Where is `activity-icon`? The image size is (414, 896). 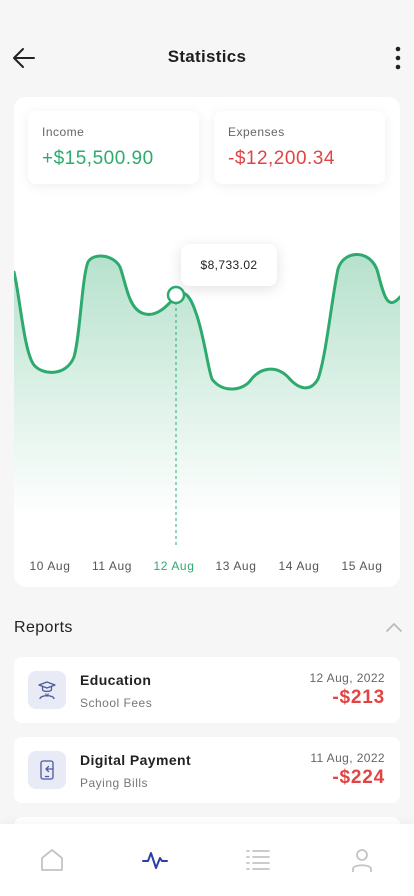 activity-icon is located at coordinates (155, 860).